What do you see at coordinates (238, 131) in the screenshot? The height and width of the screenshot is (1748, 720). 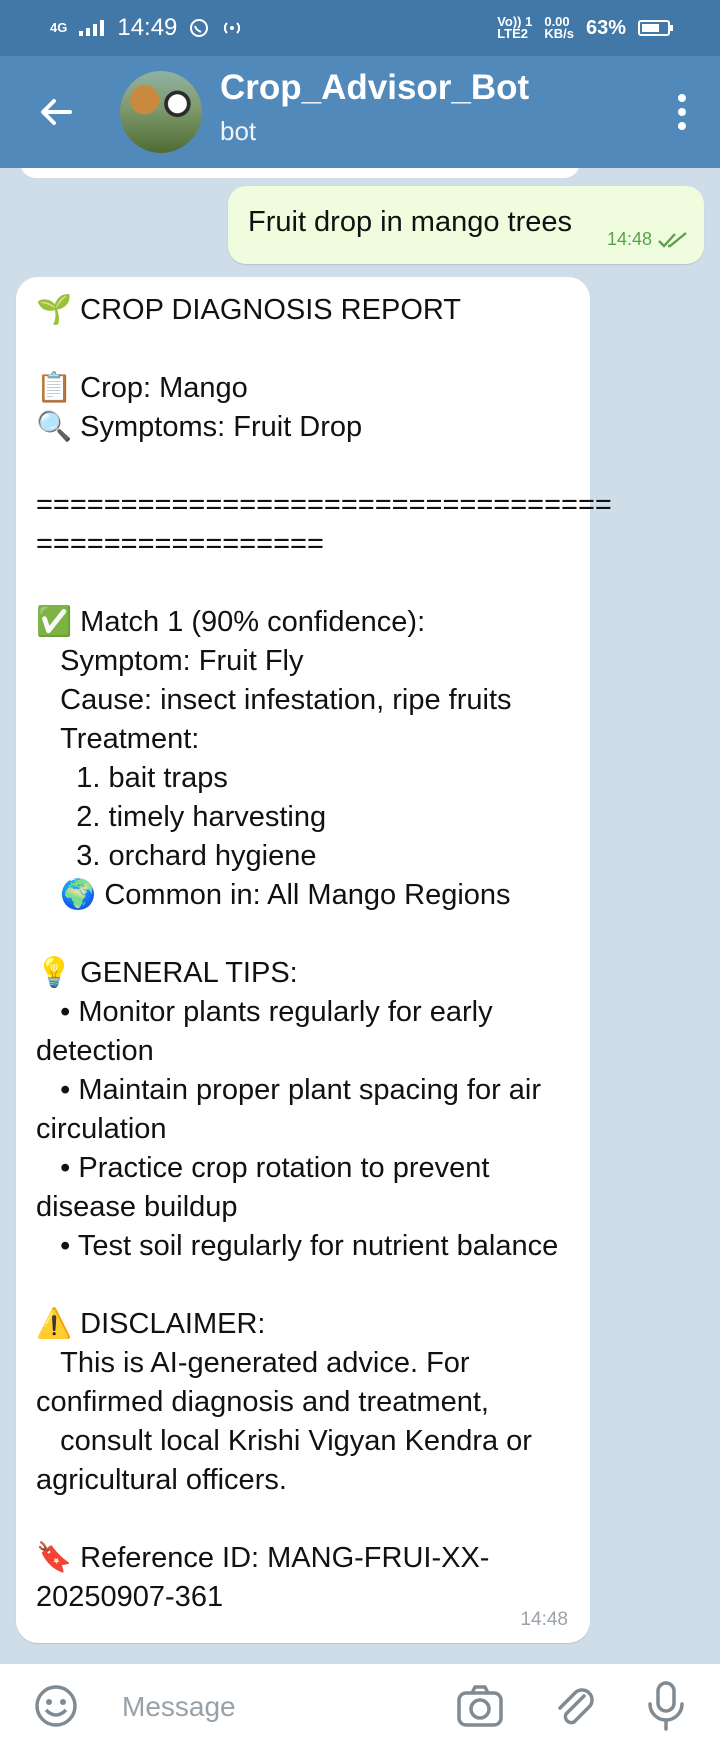 I see `chat-subtitle: bot` at bounding box center [238, 131].